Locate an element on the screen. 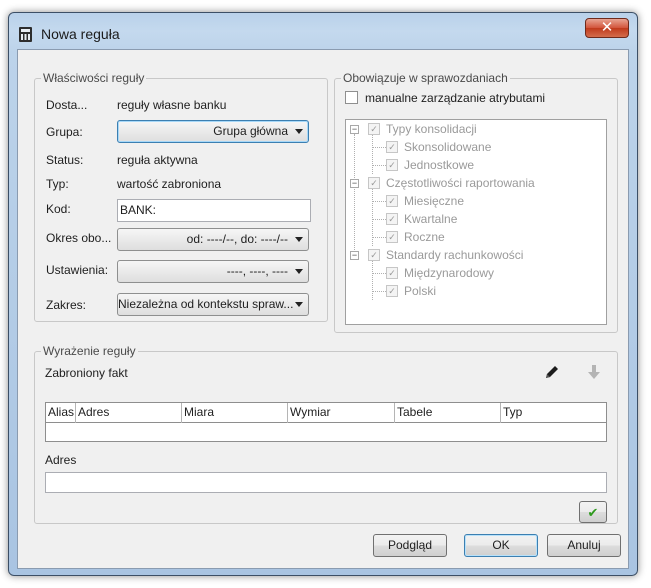 The height and width of the screenshot is (588, 651). provider-value: reguły własne banku is located at coordinates (172, 105).